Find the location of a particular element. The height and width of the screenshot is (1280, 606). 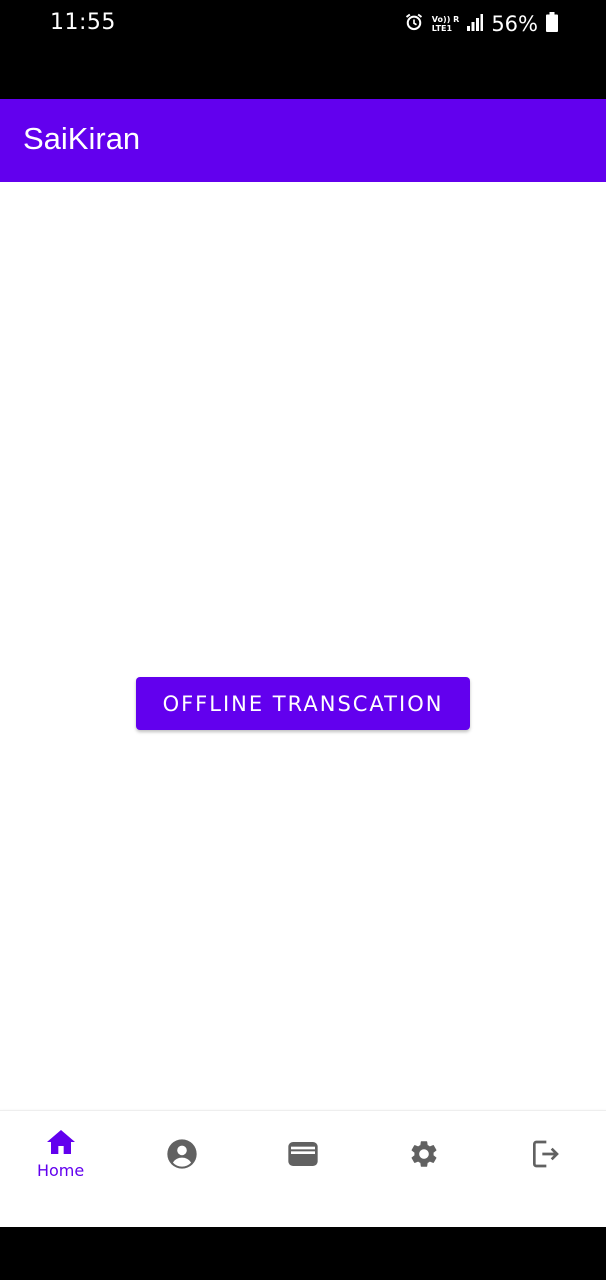

status-bar: 11:55 Vo)) R LTE1 56% is located at coordinates (303, 49).